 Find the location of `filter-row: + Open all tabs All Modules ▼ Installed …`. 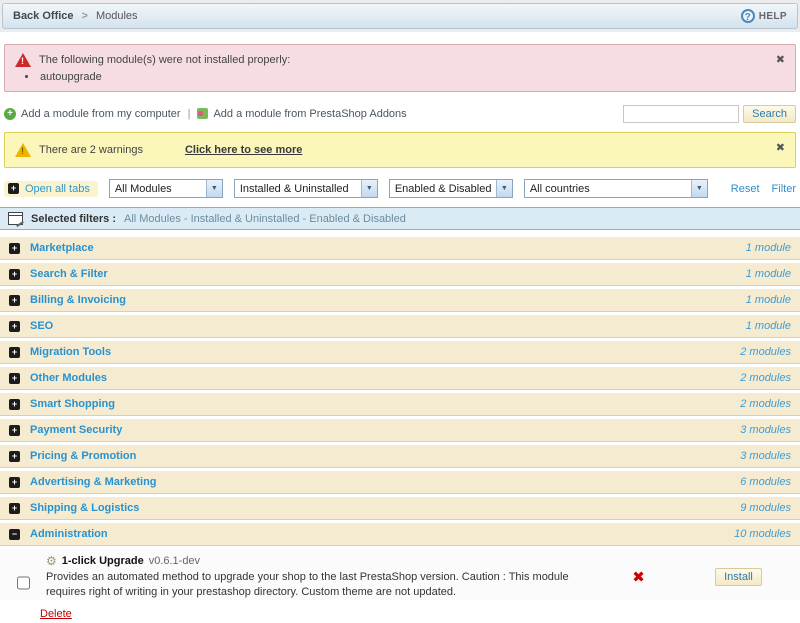

filter-row: + Open all tabs All Modules ▼ Installed … is located at coordinates (400, 188).